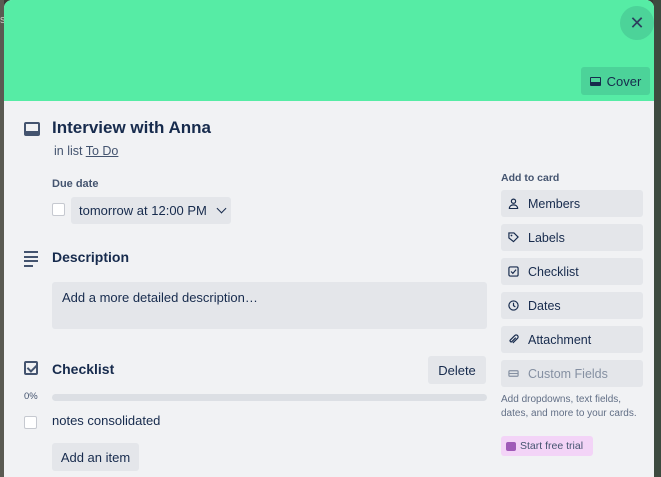 Image resolution: width=661 pixels, height=477 pixels. What do you see at coordinates (572, 237) in the screenshot?
I see `labels-button: Labels` at bounding box center [572, 237].